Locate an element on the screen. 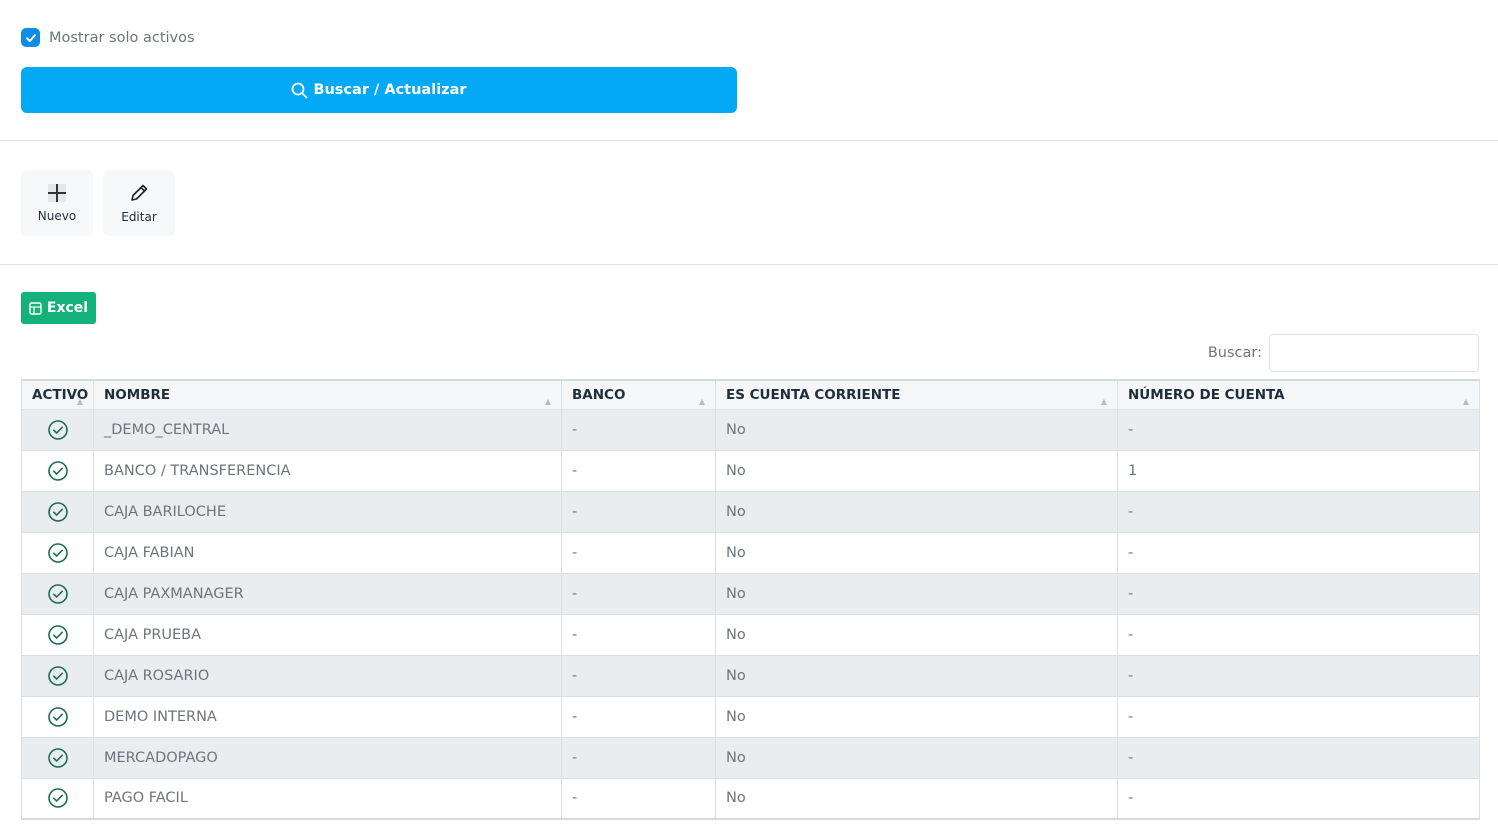 Image resolution: width=1498 pixels, height=831 pixels. show-active-checkbox is located at coordinates (30, 37).